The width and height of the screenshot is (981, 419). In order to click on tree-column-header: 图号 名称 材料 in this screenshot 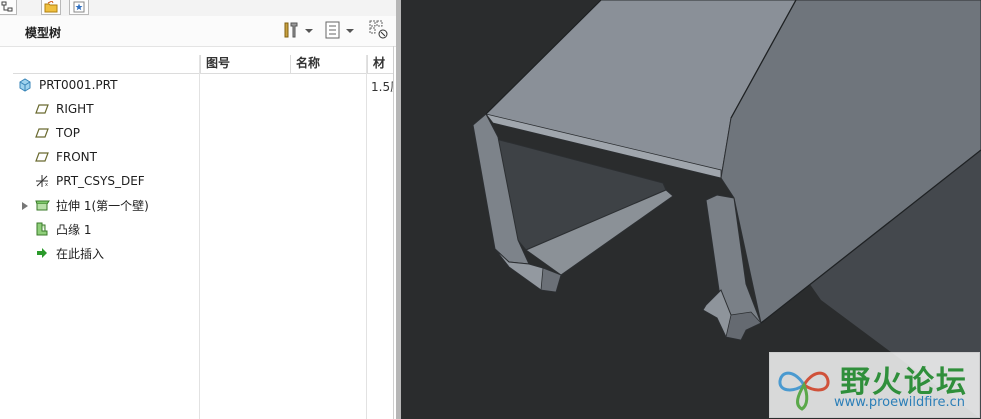, I will do `click(203, 64)`.